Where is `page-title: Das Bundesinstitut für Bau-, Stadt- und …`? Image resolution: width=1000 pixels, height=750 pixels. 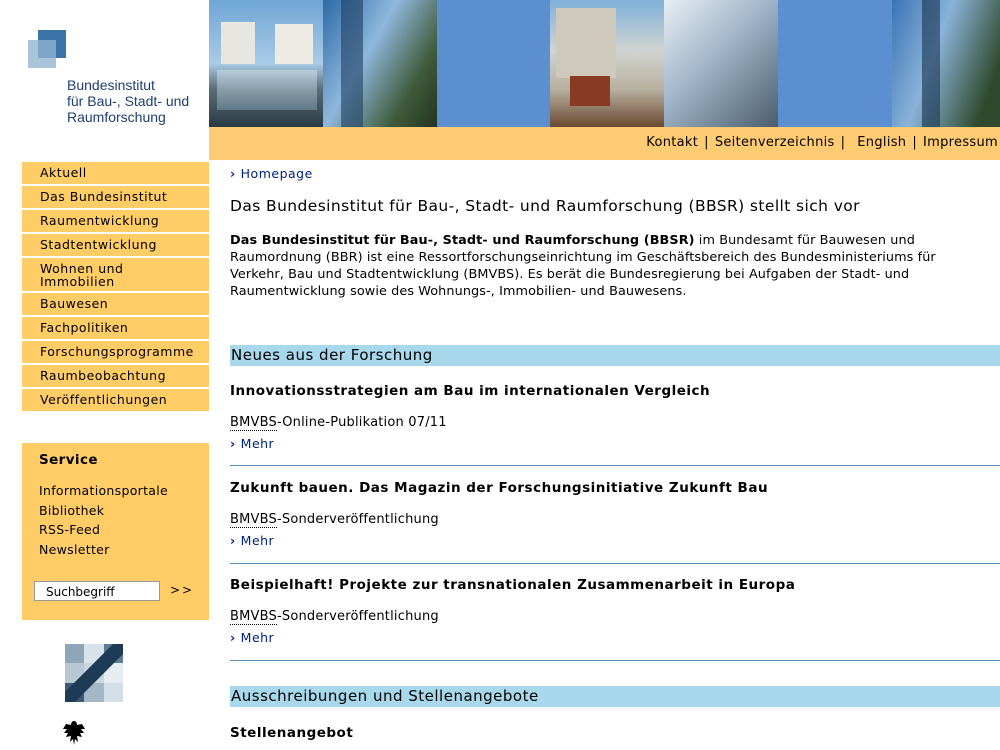 page-title: Das Bundesinstitut für Bau-, Stadt- und … is located at coordinates (545, 206).